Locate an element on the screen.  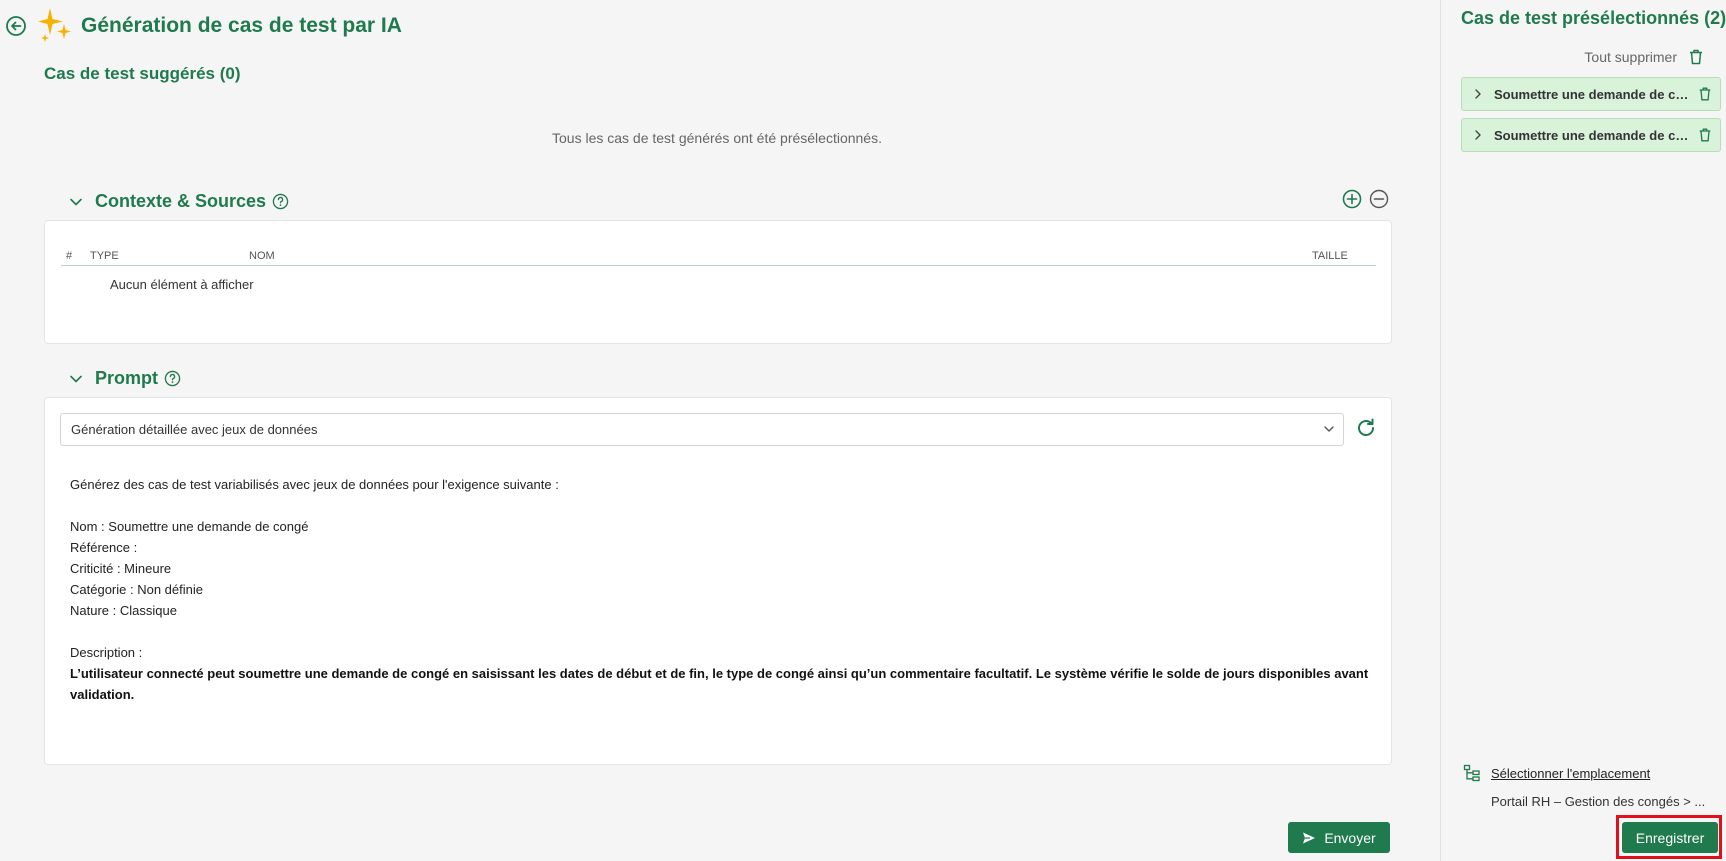
tree-icon is located at coordinates (1471, 773).